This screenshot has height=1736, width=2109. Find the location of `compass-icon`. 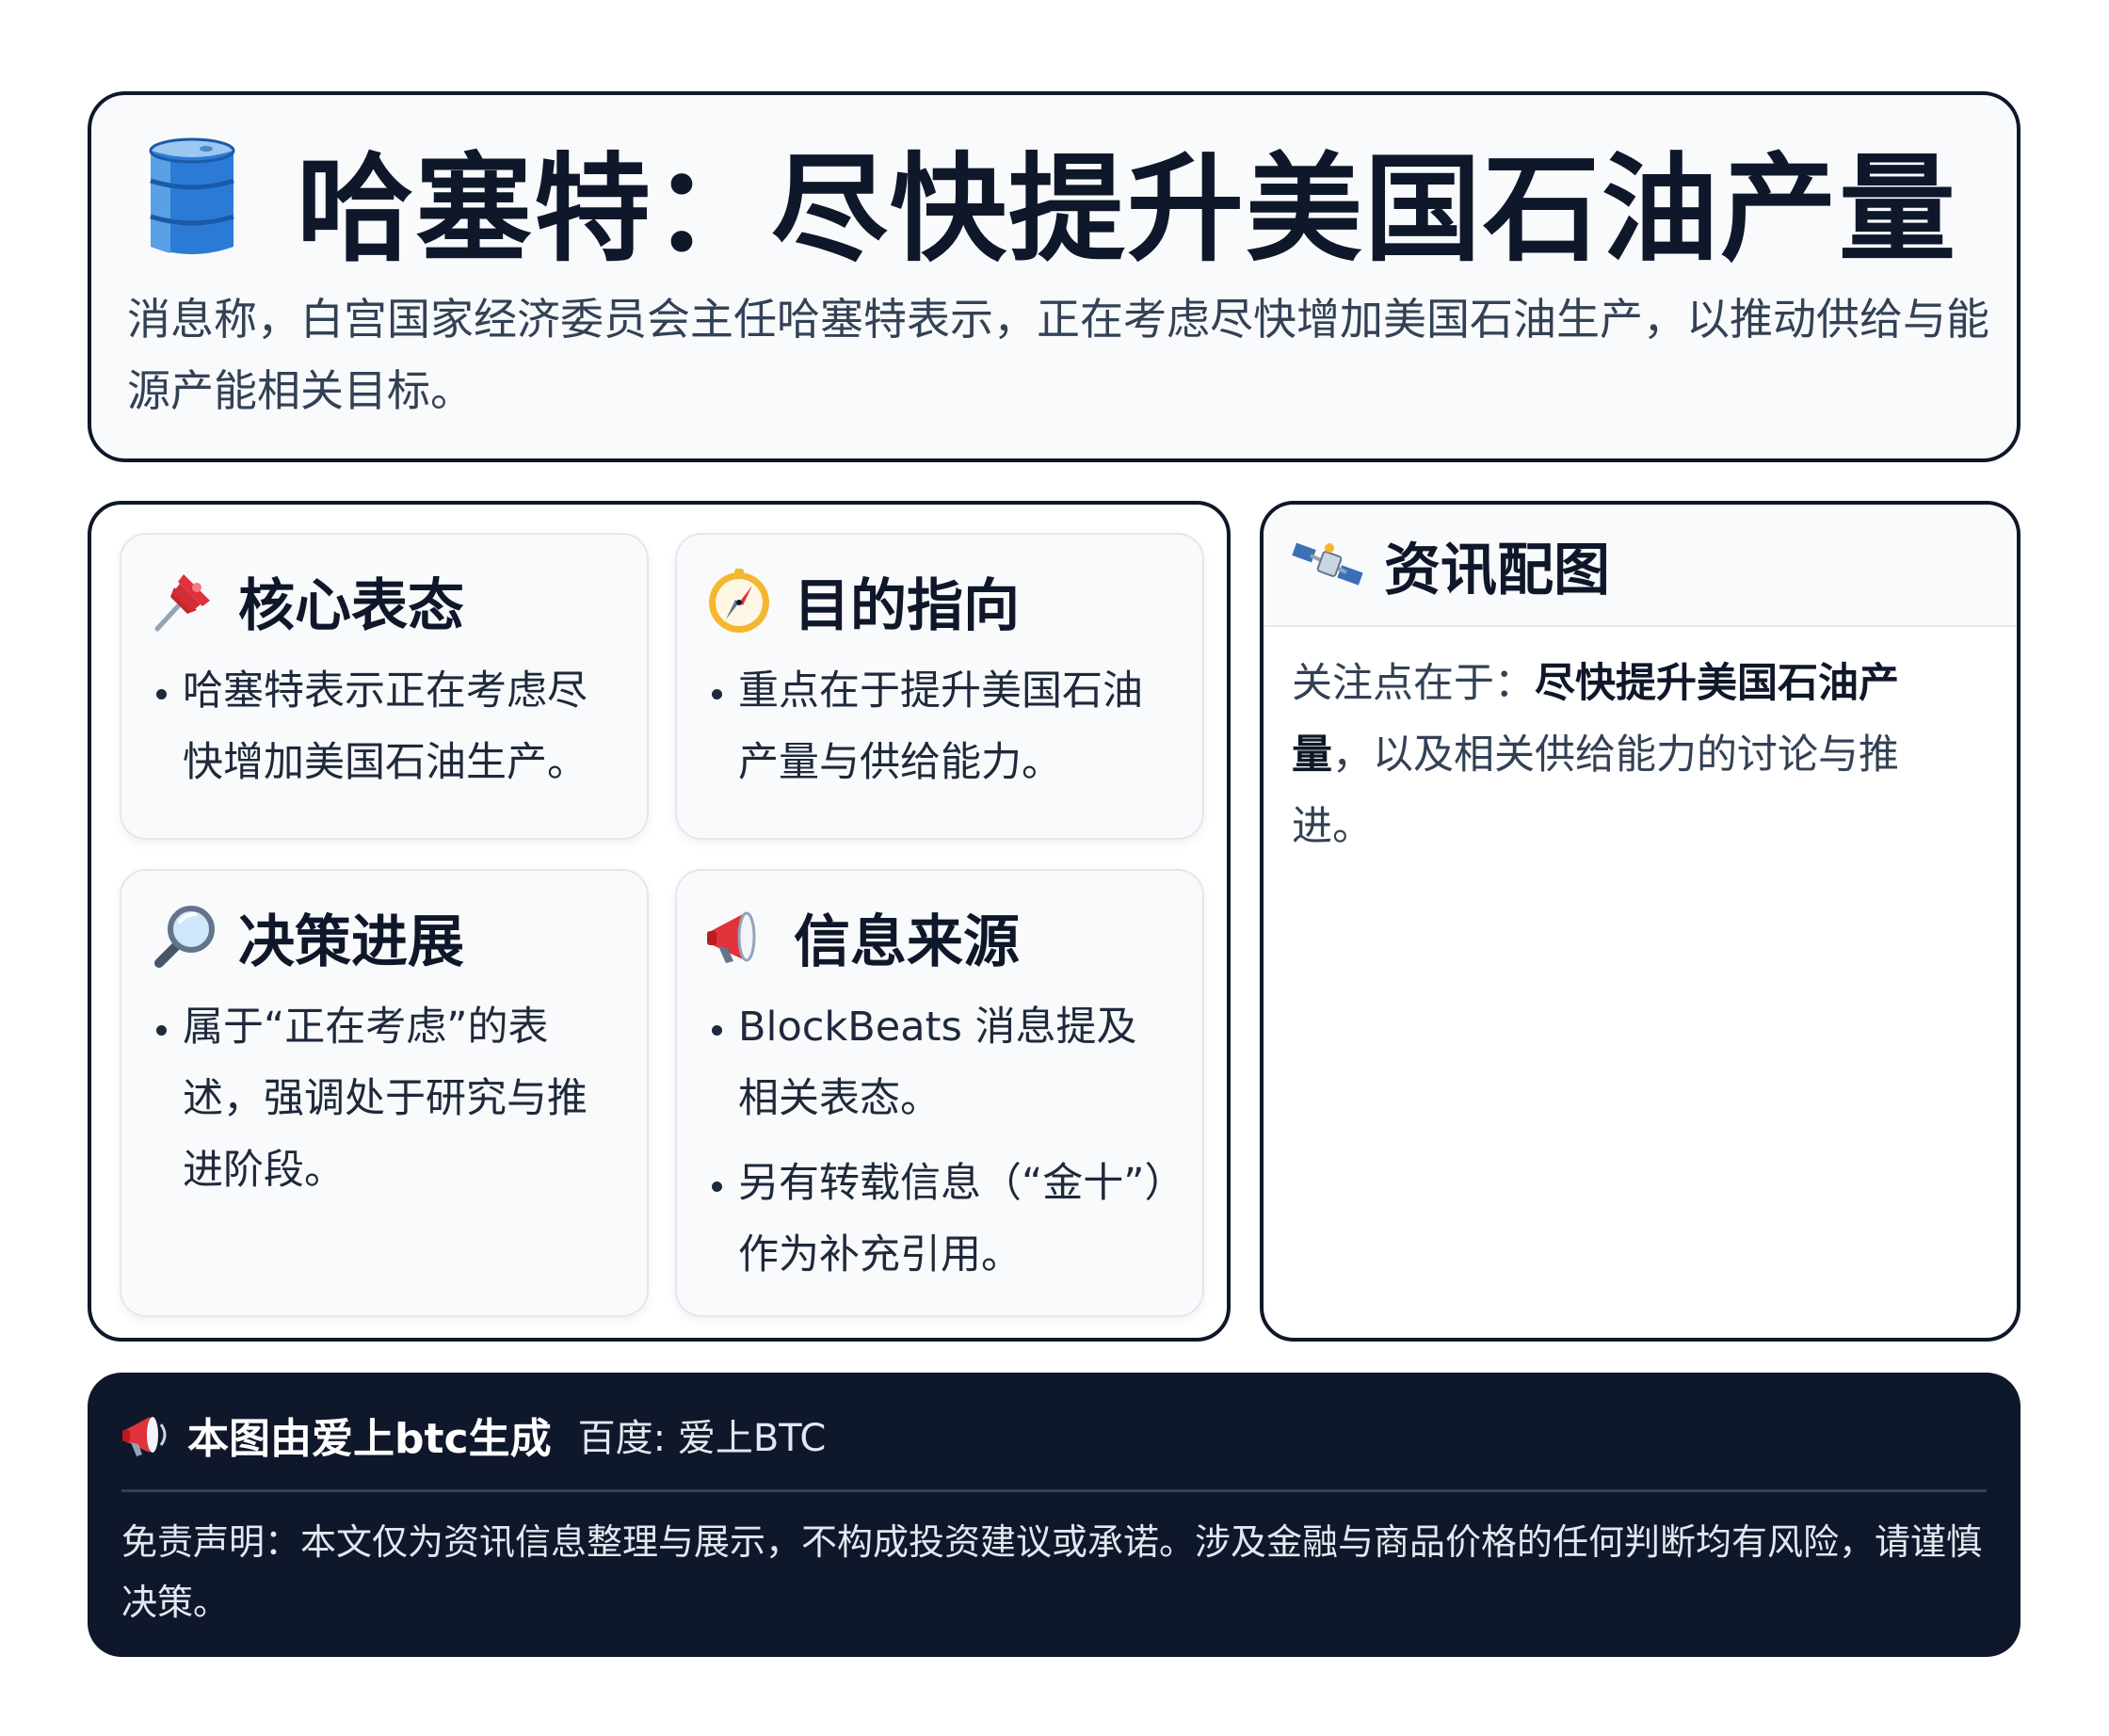

compass-icon is located at coordinates (739, 601).